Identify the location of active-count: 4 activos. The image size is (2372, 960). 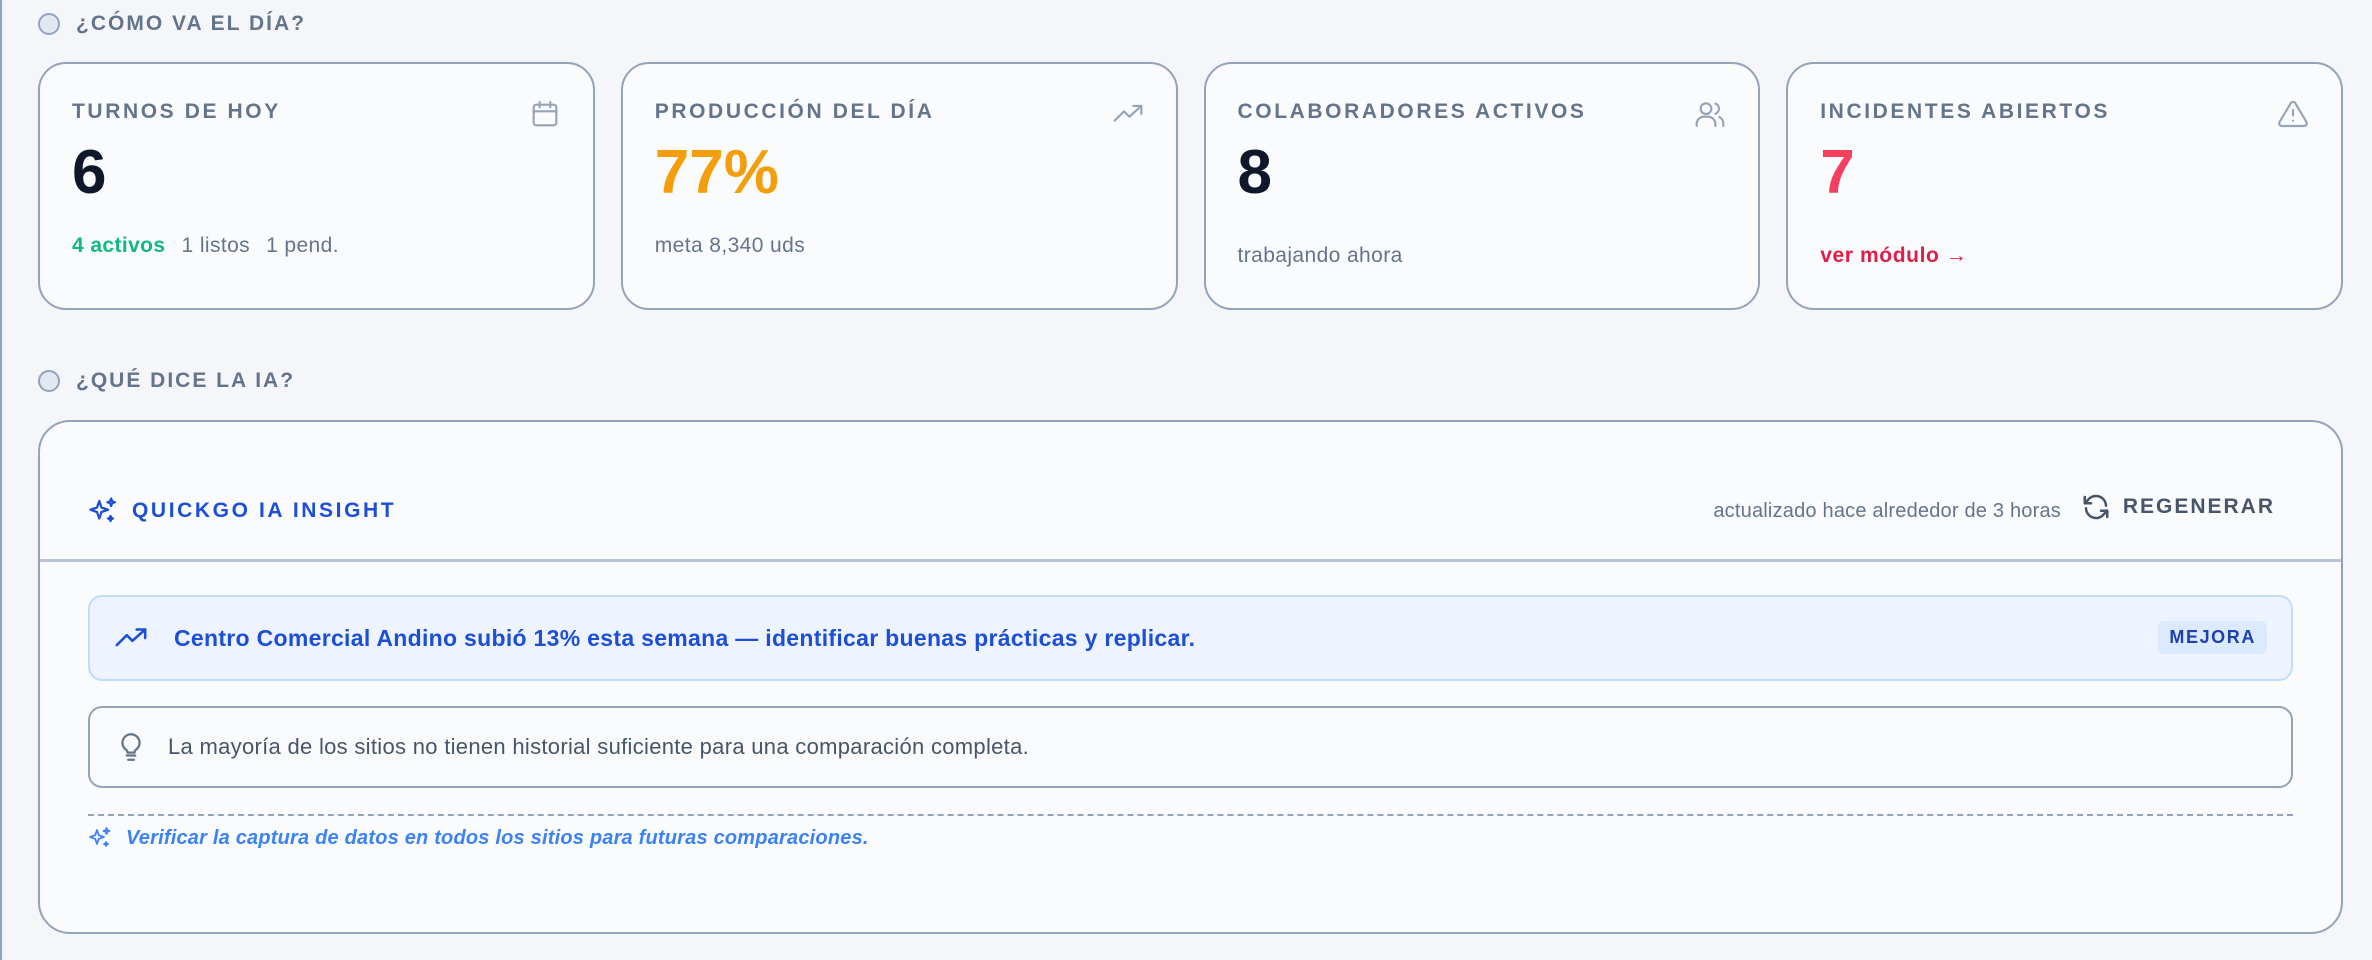
(119, 245).